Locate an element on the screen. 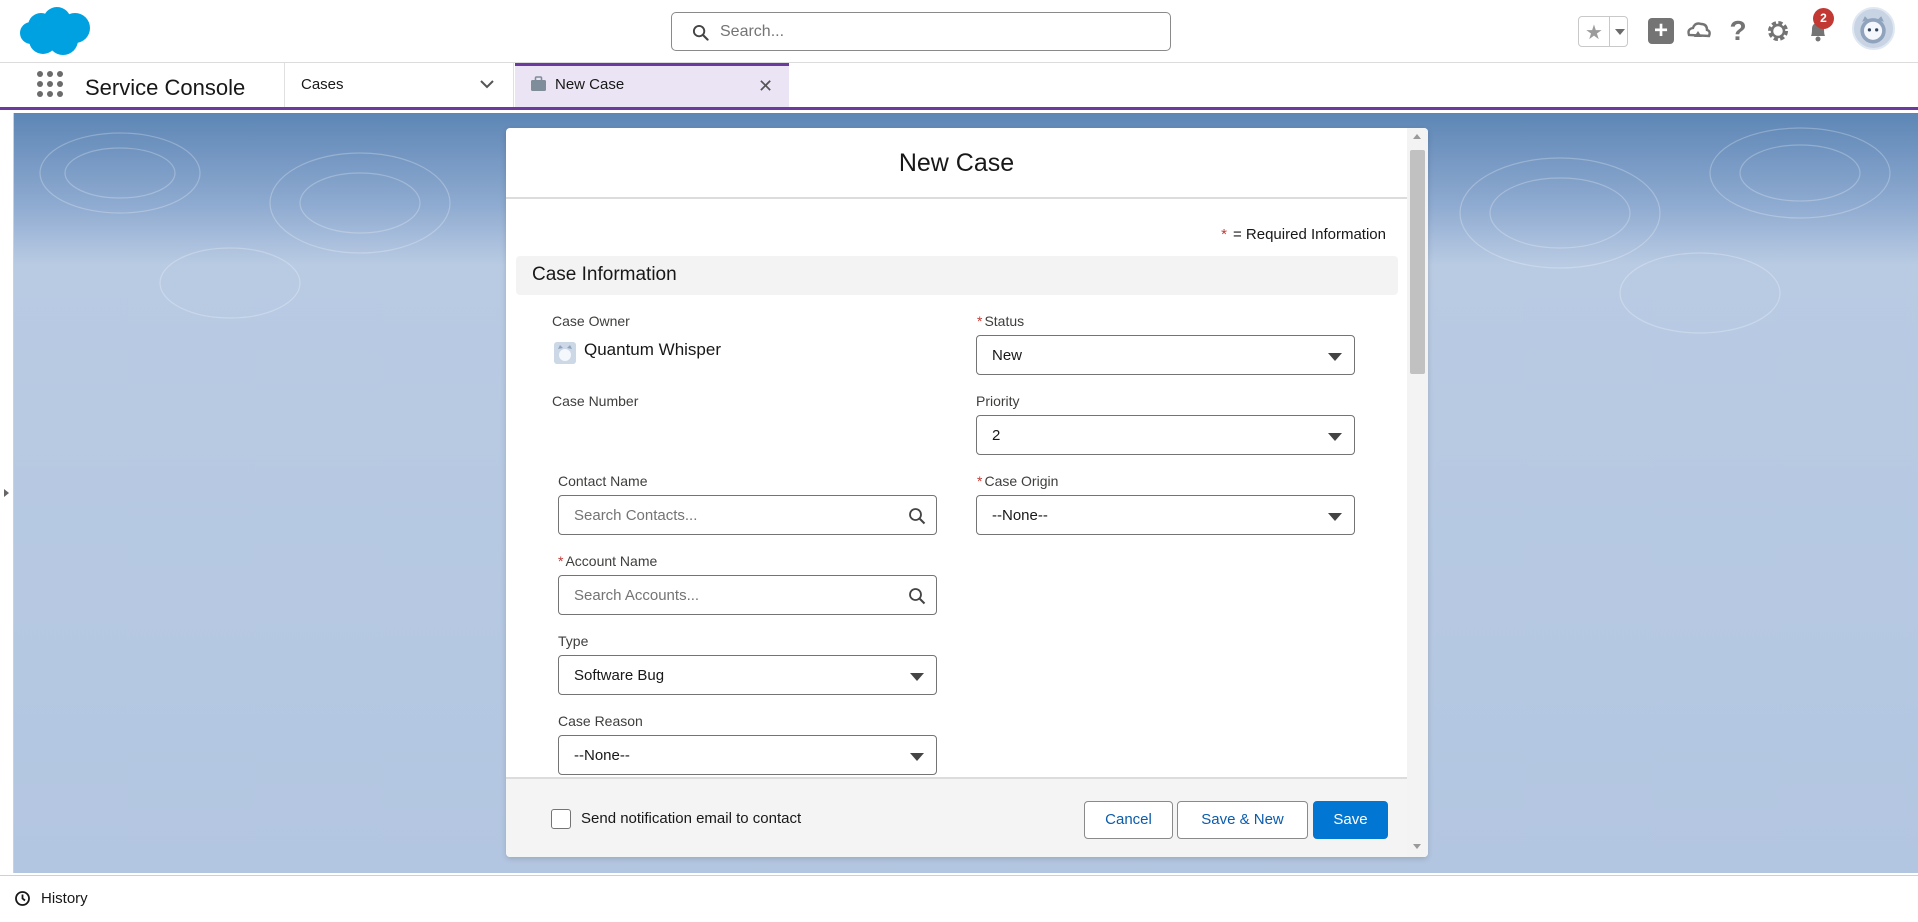  expand-arrow-icon is located at coordinates (6, 493).